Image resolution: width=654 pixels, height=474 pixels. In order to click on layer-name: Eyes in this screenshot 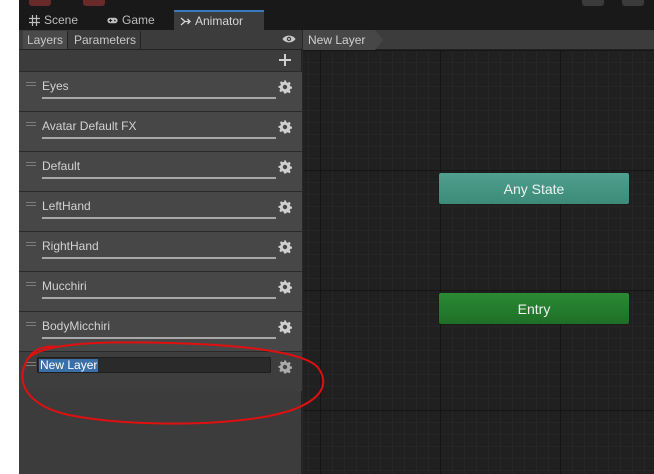, I will do `click(55, 86)`.